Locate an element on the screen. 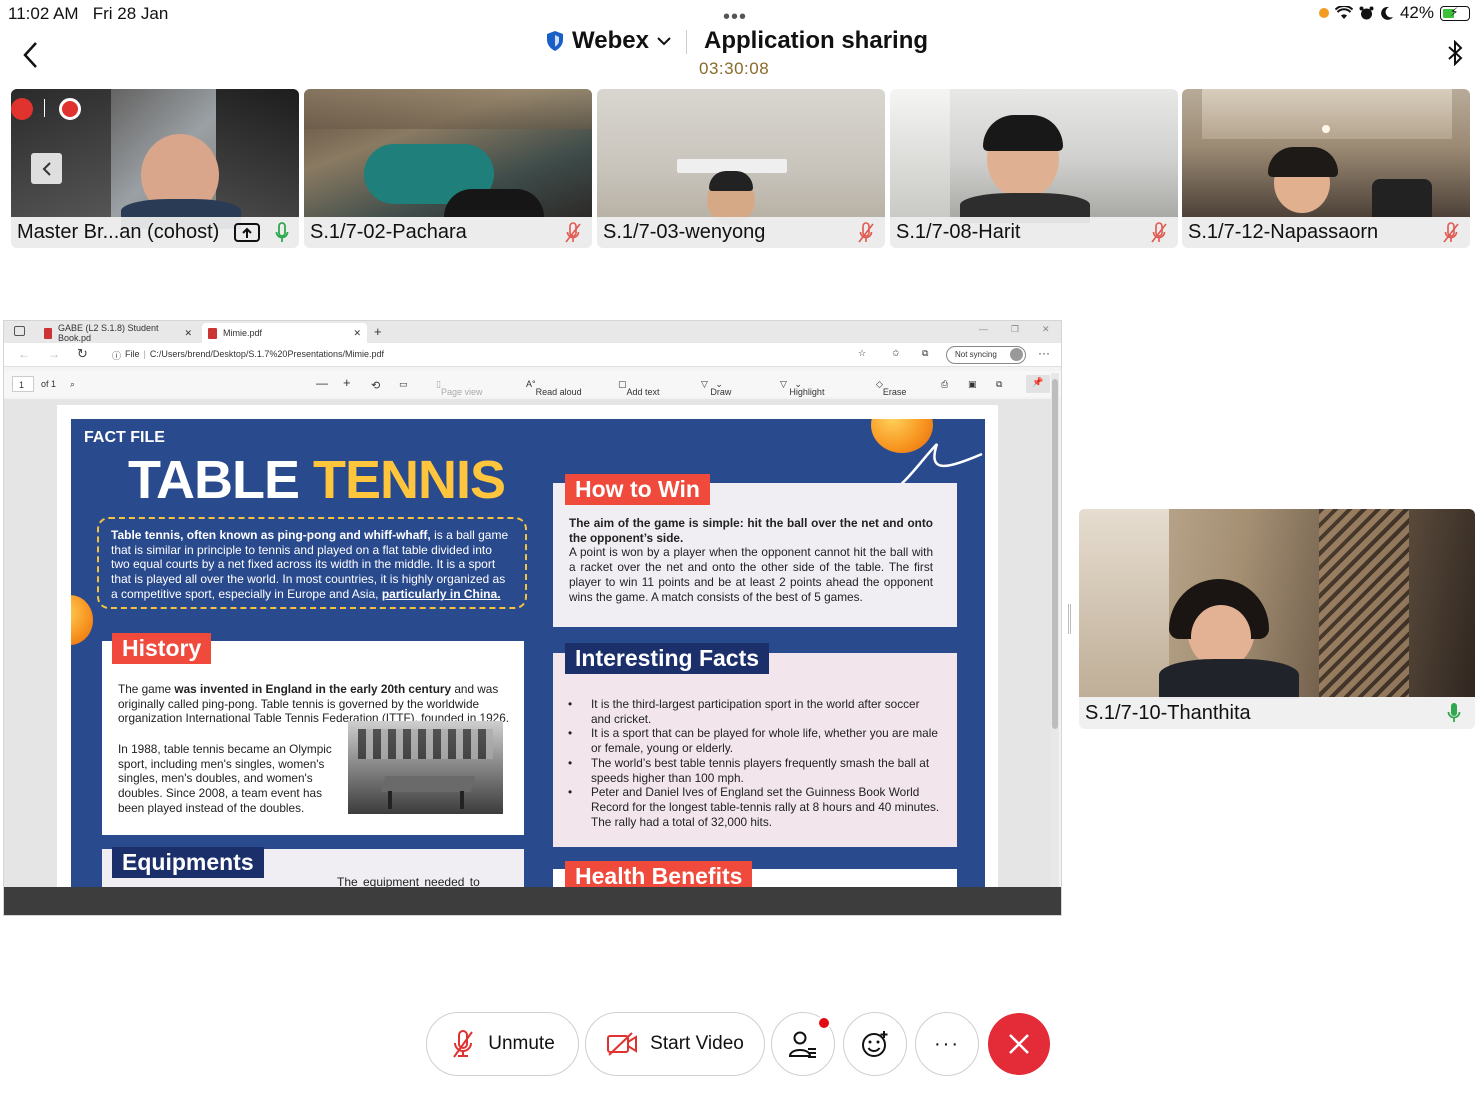  mic-on-icon is located at coordinates (1454, 715).